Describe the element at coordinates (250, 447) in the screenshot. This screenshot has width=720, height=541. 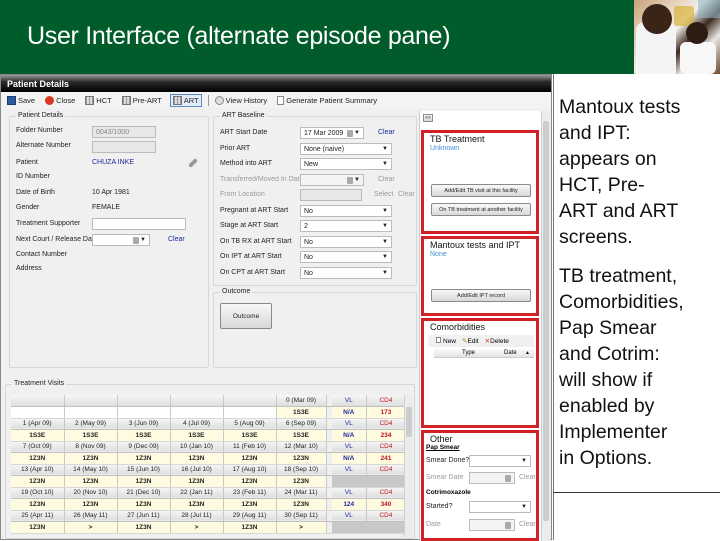
I see `visit-month-cell: 11 (Feb 10)` at that location.